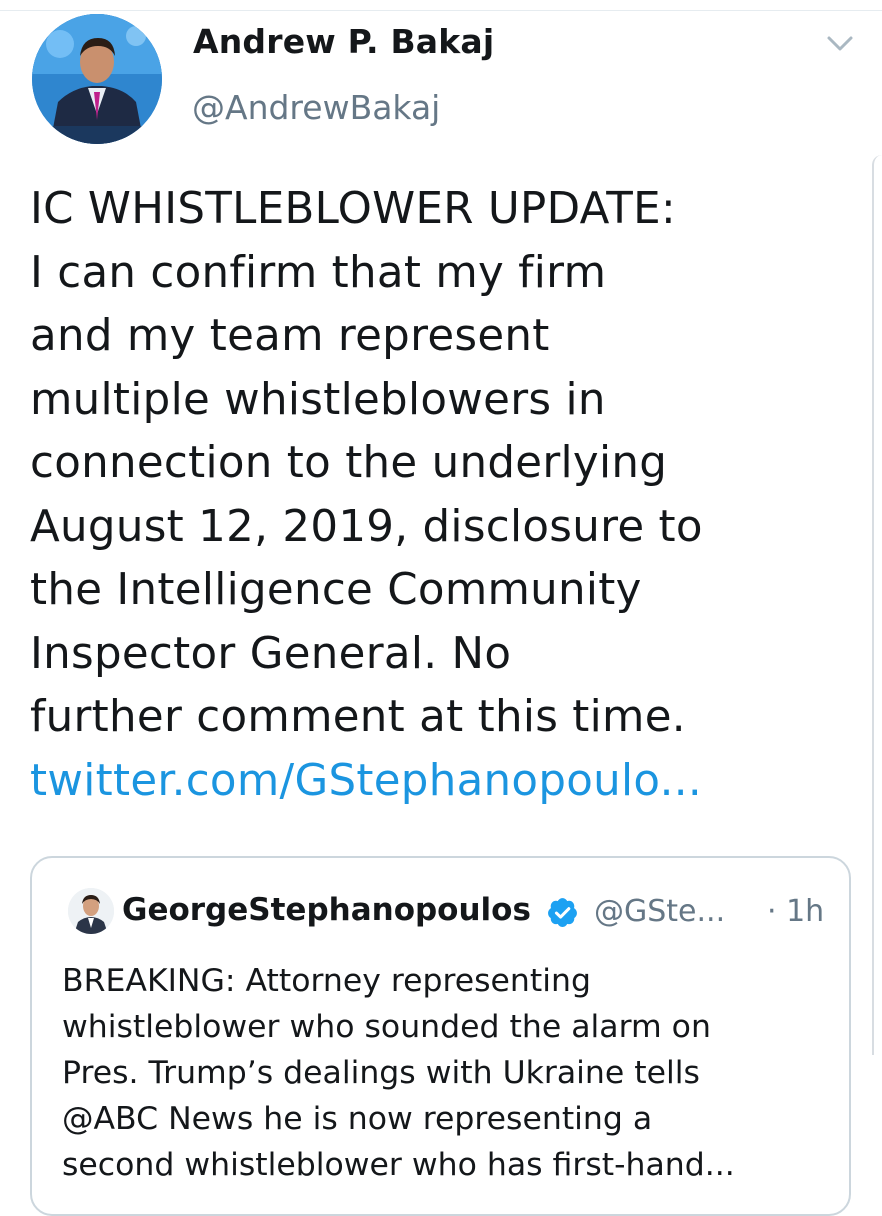 This screenshot has height=1216, width=882. Describe the element at coordinates (290, 336) in the screenshot. I see `tweet-text-line: and my team represent` at that location.